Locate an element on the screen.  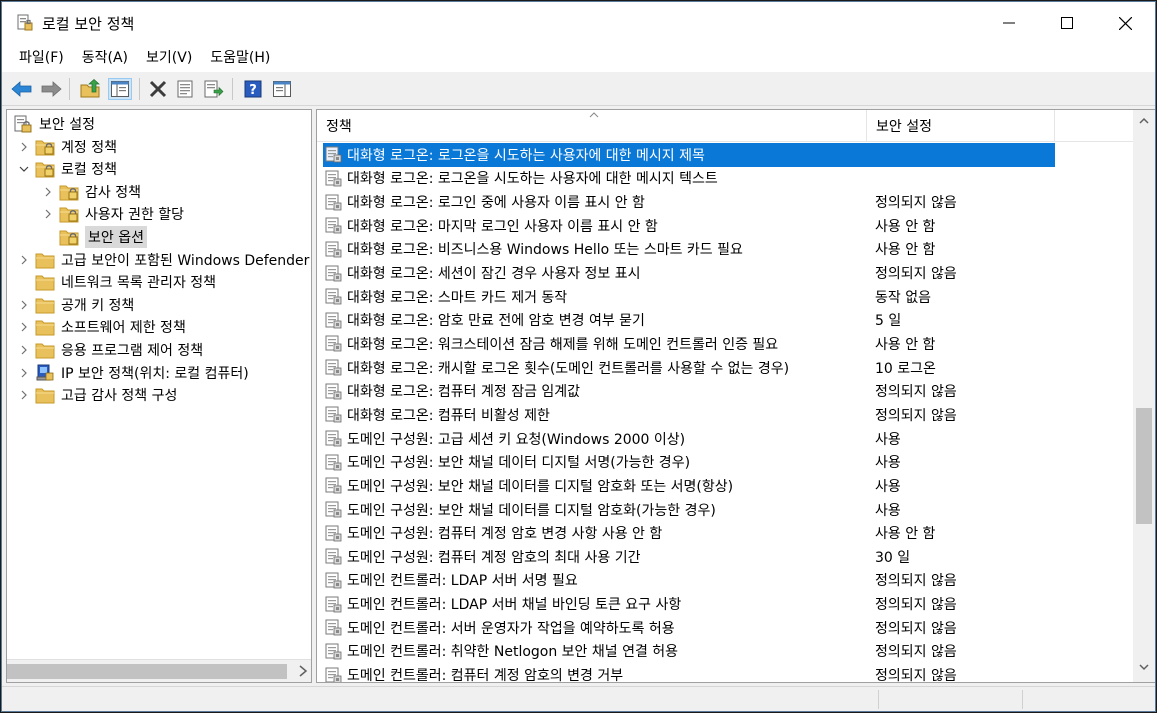
list-item: 도메인 컨트롤러: 서버 운영자가 작업을 예약하도록 허용 정의되지 않음 is located at coordinates (693, 628).